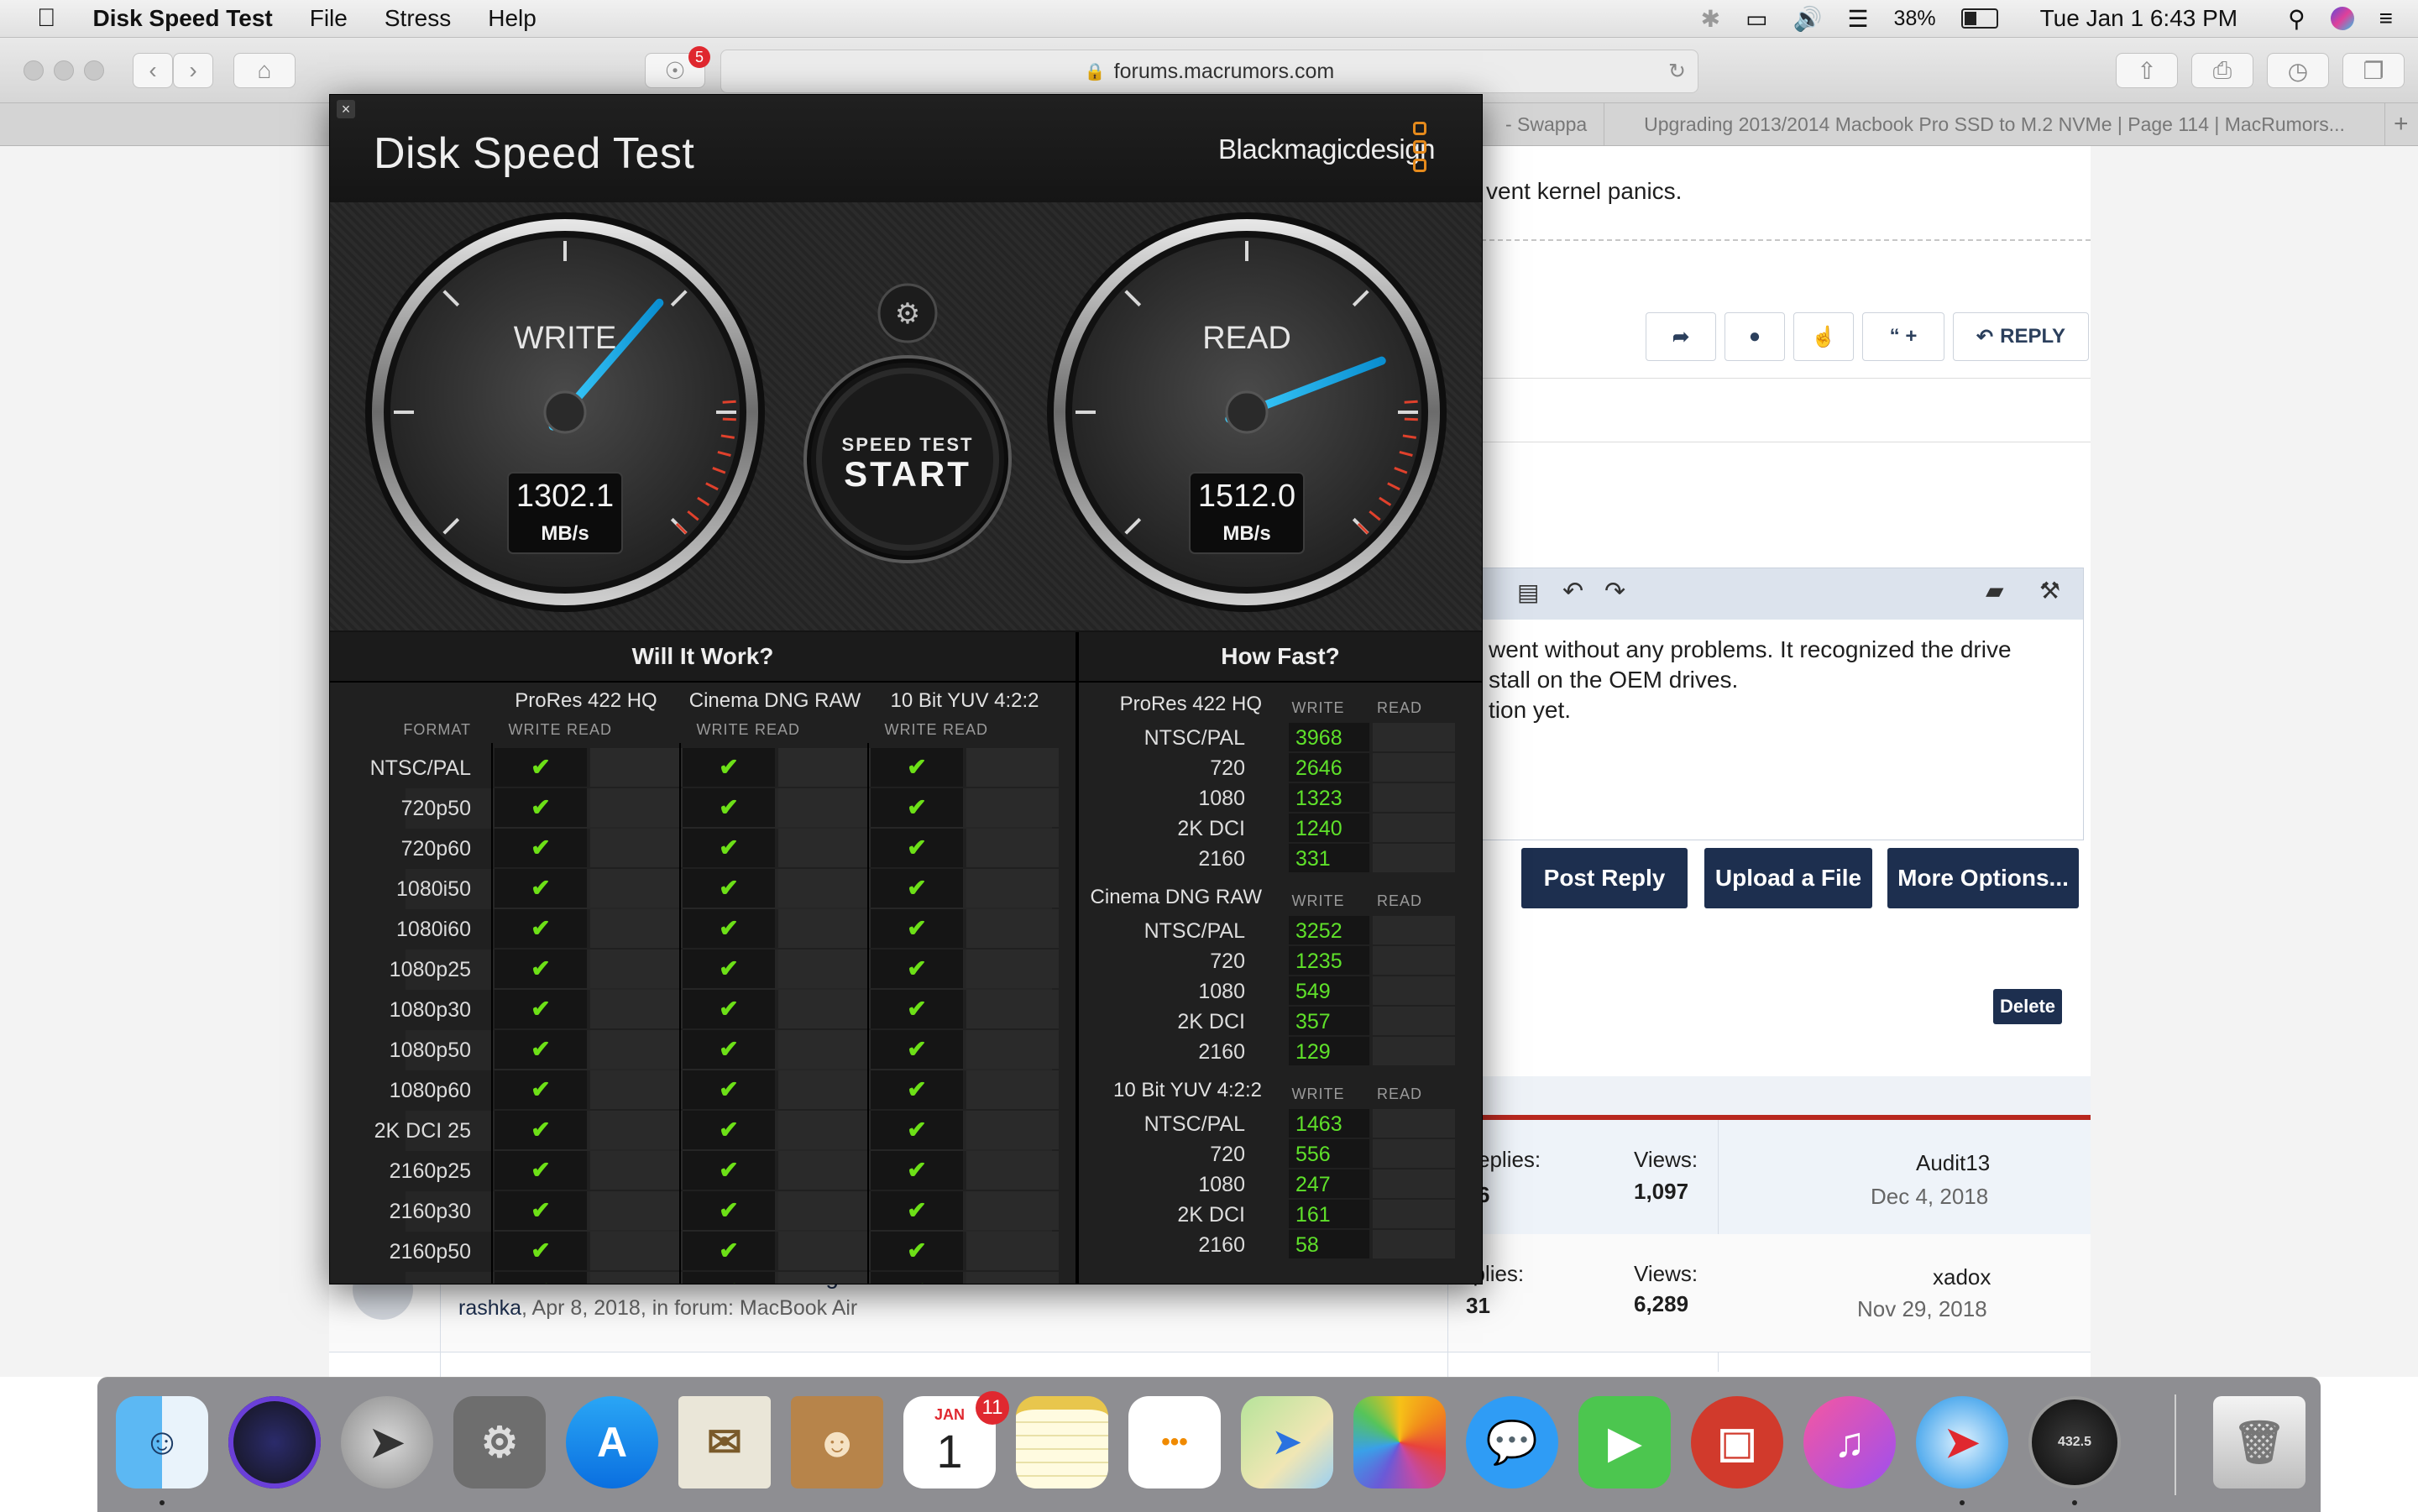 Image resolution: width=2418 pixels, height=1512 pixels. I want to click on share-icon: ⇧, so click(2147, 70).